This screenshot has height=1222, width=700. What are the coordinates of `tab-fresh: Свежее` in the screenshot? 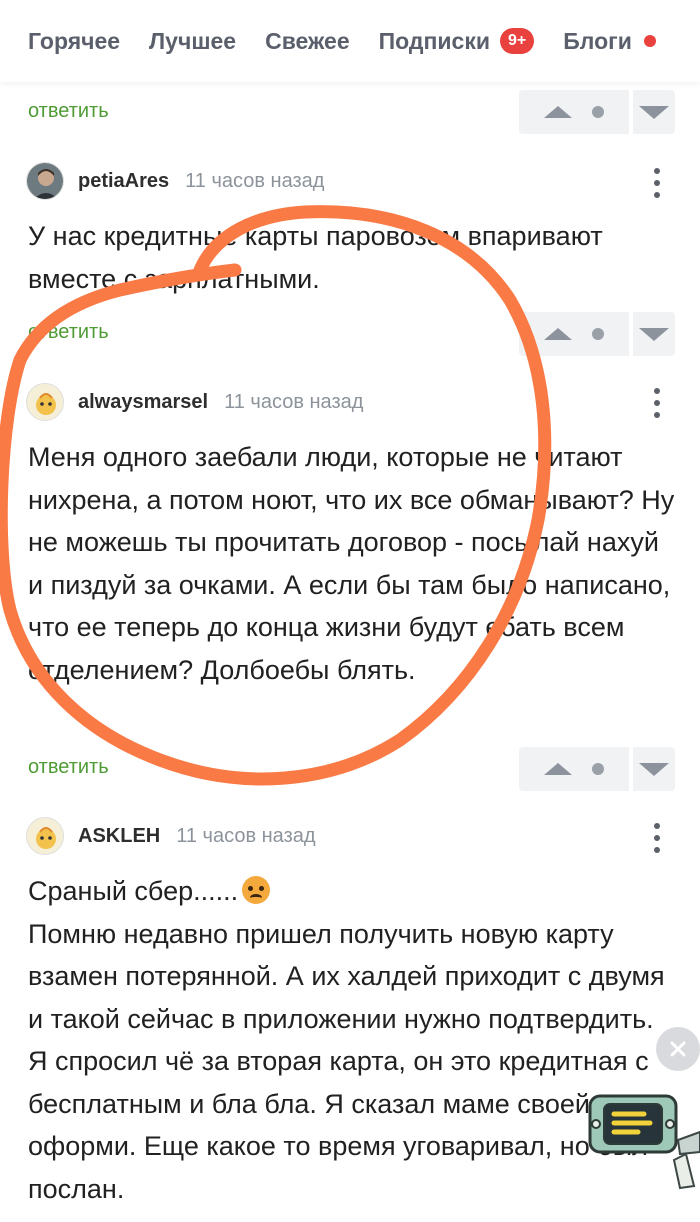 It's located at (307, 41).